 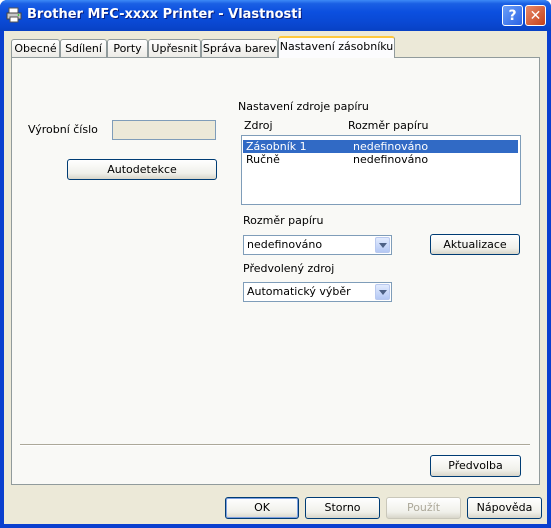 I want to click on cancel-label: Storno, so click(x=342, y=507).